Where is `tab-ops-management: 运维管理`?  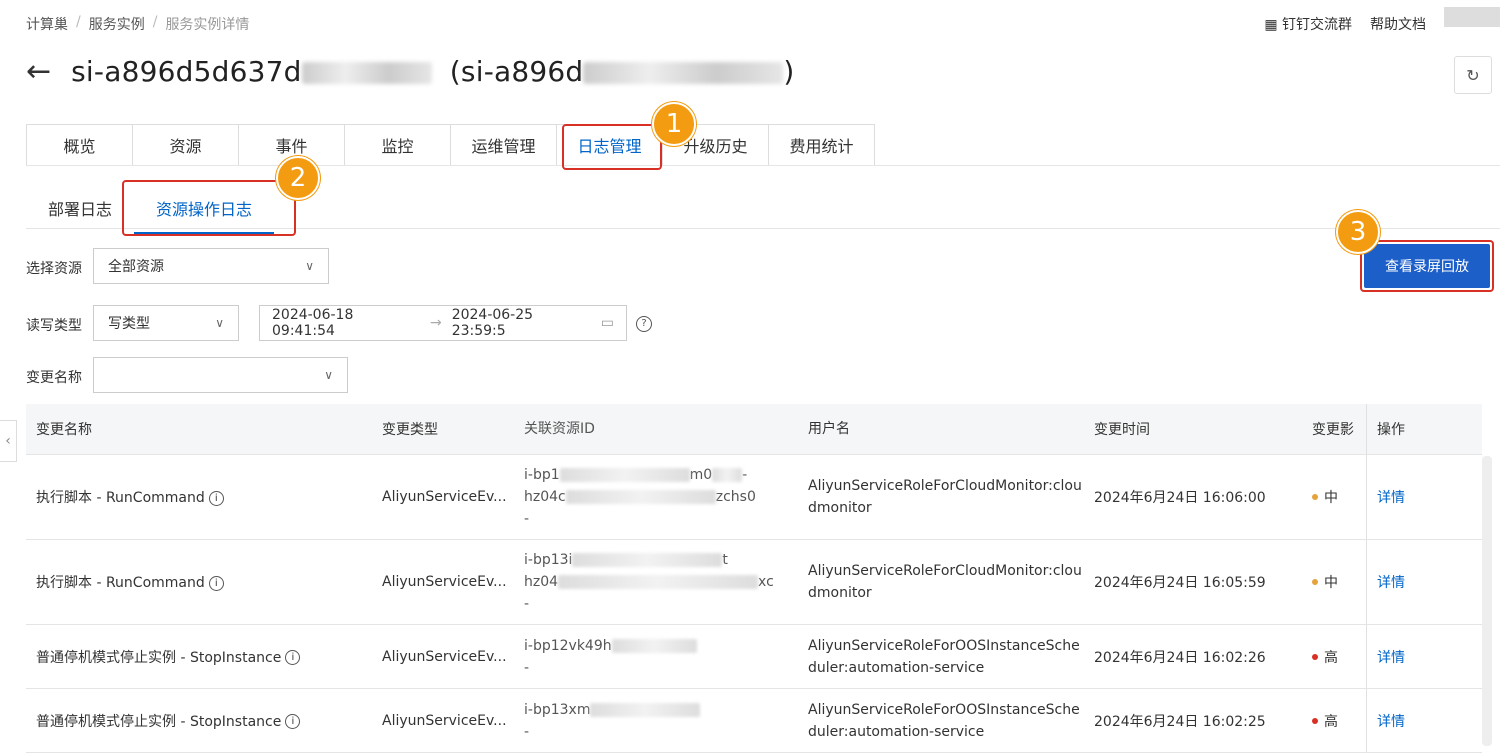
tab-ops-management: 运维管理 is located at coordinates (504, 145).